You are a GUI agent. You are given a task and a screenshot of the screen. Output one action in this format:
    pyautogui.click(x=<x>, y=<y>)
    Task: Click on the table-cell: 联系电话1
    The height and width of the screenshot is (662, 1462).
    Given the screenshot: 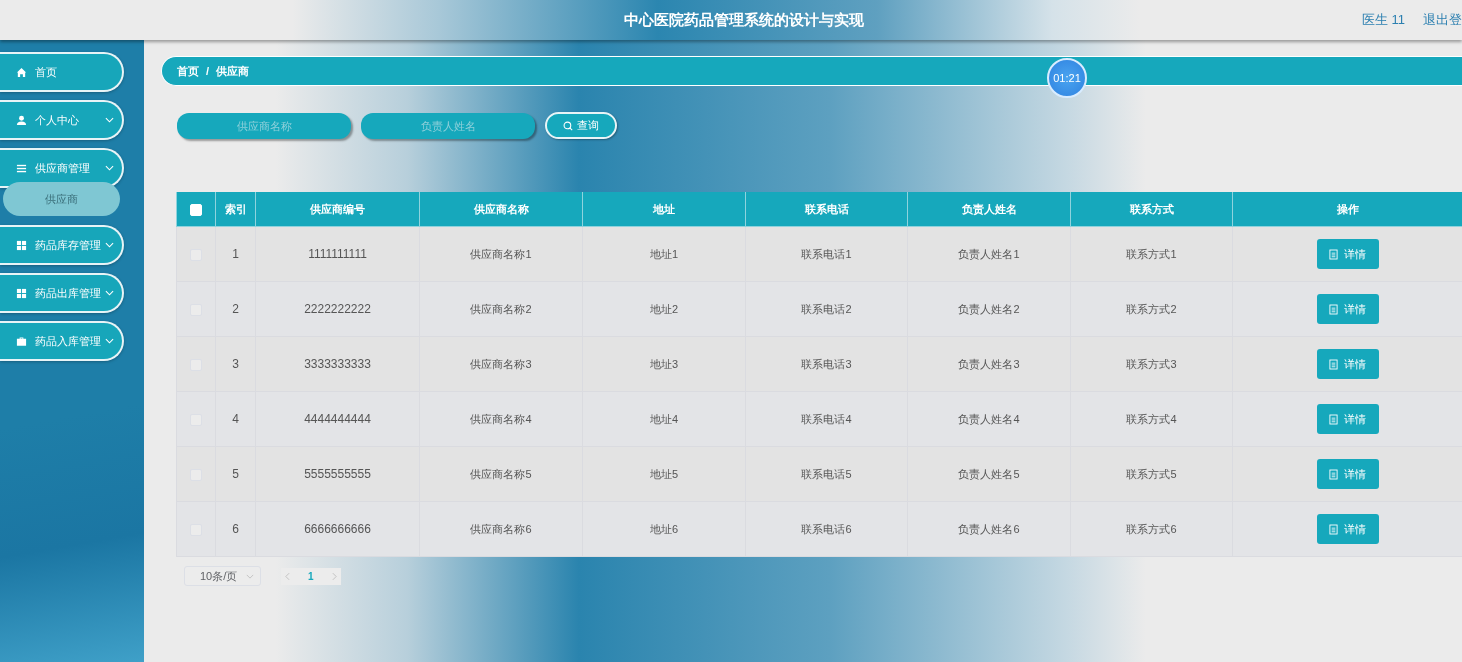 What is the action you would take?
    pyautogui.click(x=826, y=253)
    